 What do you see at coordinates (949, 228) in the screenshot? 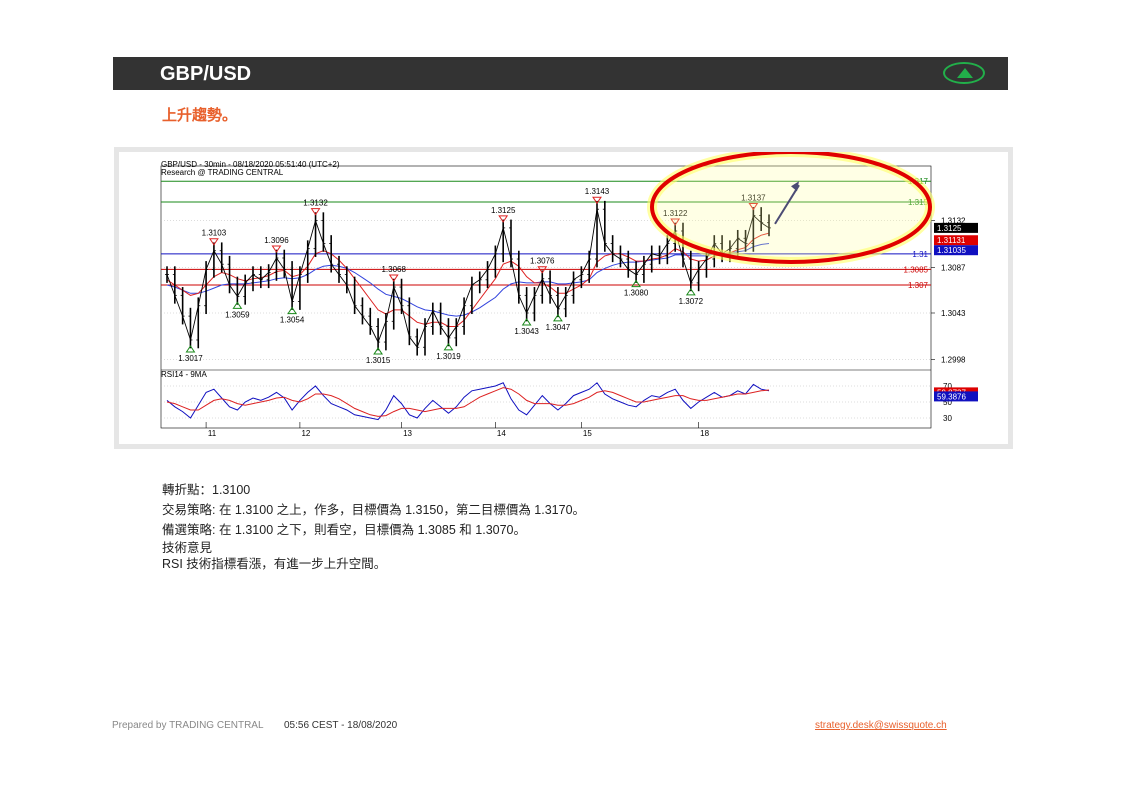
I see `last-price-tag: 1.3125` at bounding box center [949, 228].